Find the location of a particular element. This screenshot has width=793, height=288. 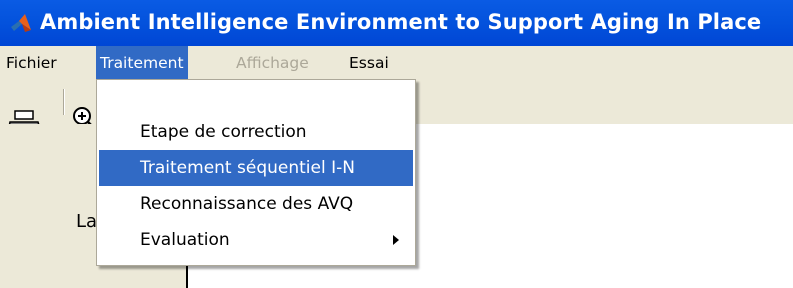

menu-item-label: Etape de correction is located at coordinates (223, 132).